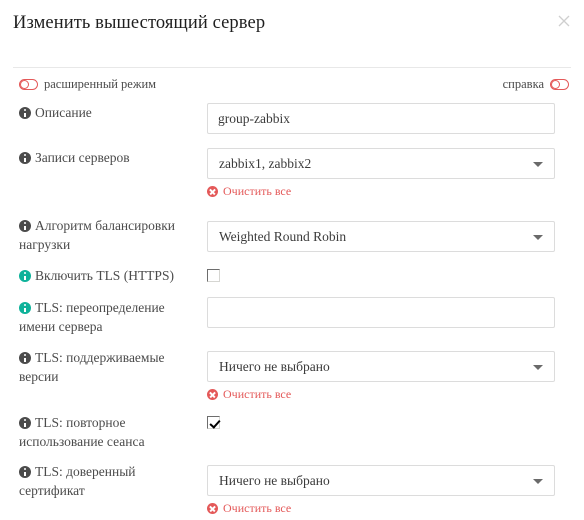 The image size is (584, 520). What do you see at coordinates (92, 317) in the screenshot?
I see `field-label-tls-server-name-override: TLS: переопределение имени сервера` at bounding box center [92, 317].